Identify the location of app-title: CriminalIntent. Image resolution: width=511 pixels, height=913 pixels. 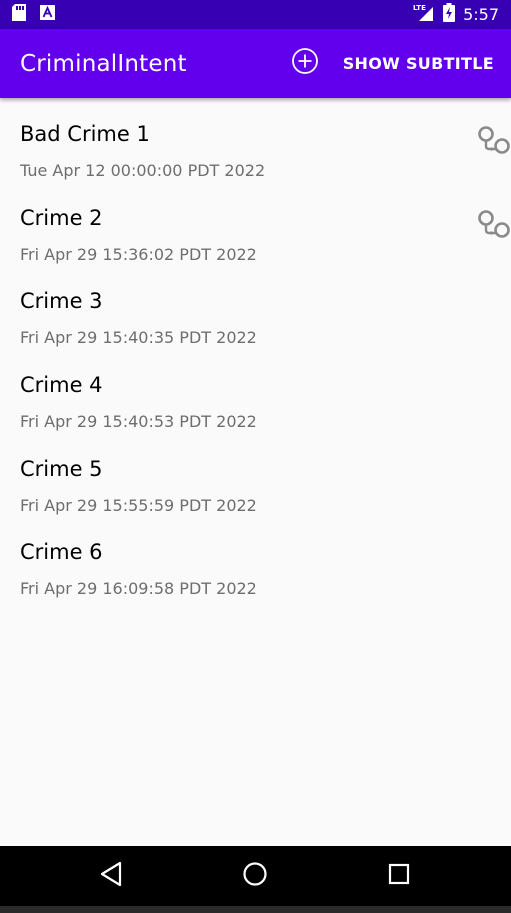
(103, 63).